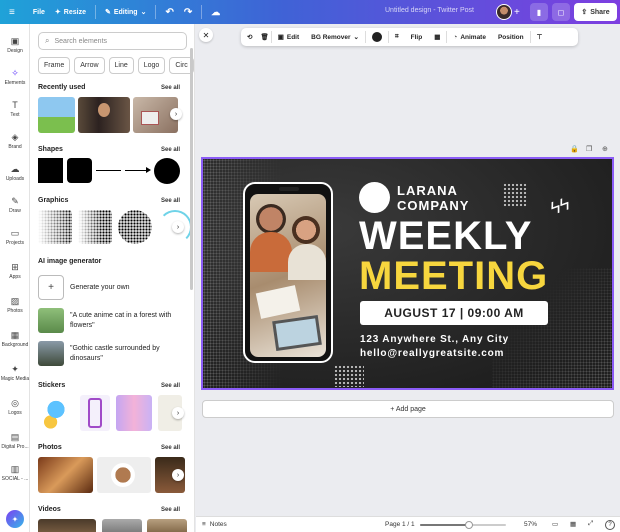 The image size is (620, 532). What do you see at coordinates (517, 12) in the screenshot?
I see `add-collaborator-button: +` at bounding box center [517, 12].